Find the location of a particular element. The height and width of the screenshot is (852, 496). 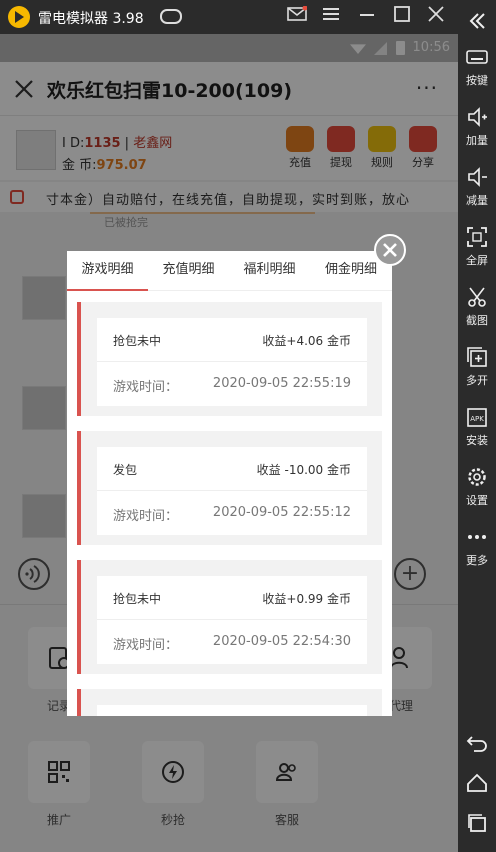

record-card: 抢包未中 收益+0.99 金币 游戏时间： 2020-09-05 22:54:30 is located at coordinates (232, 620).